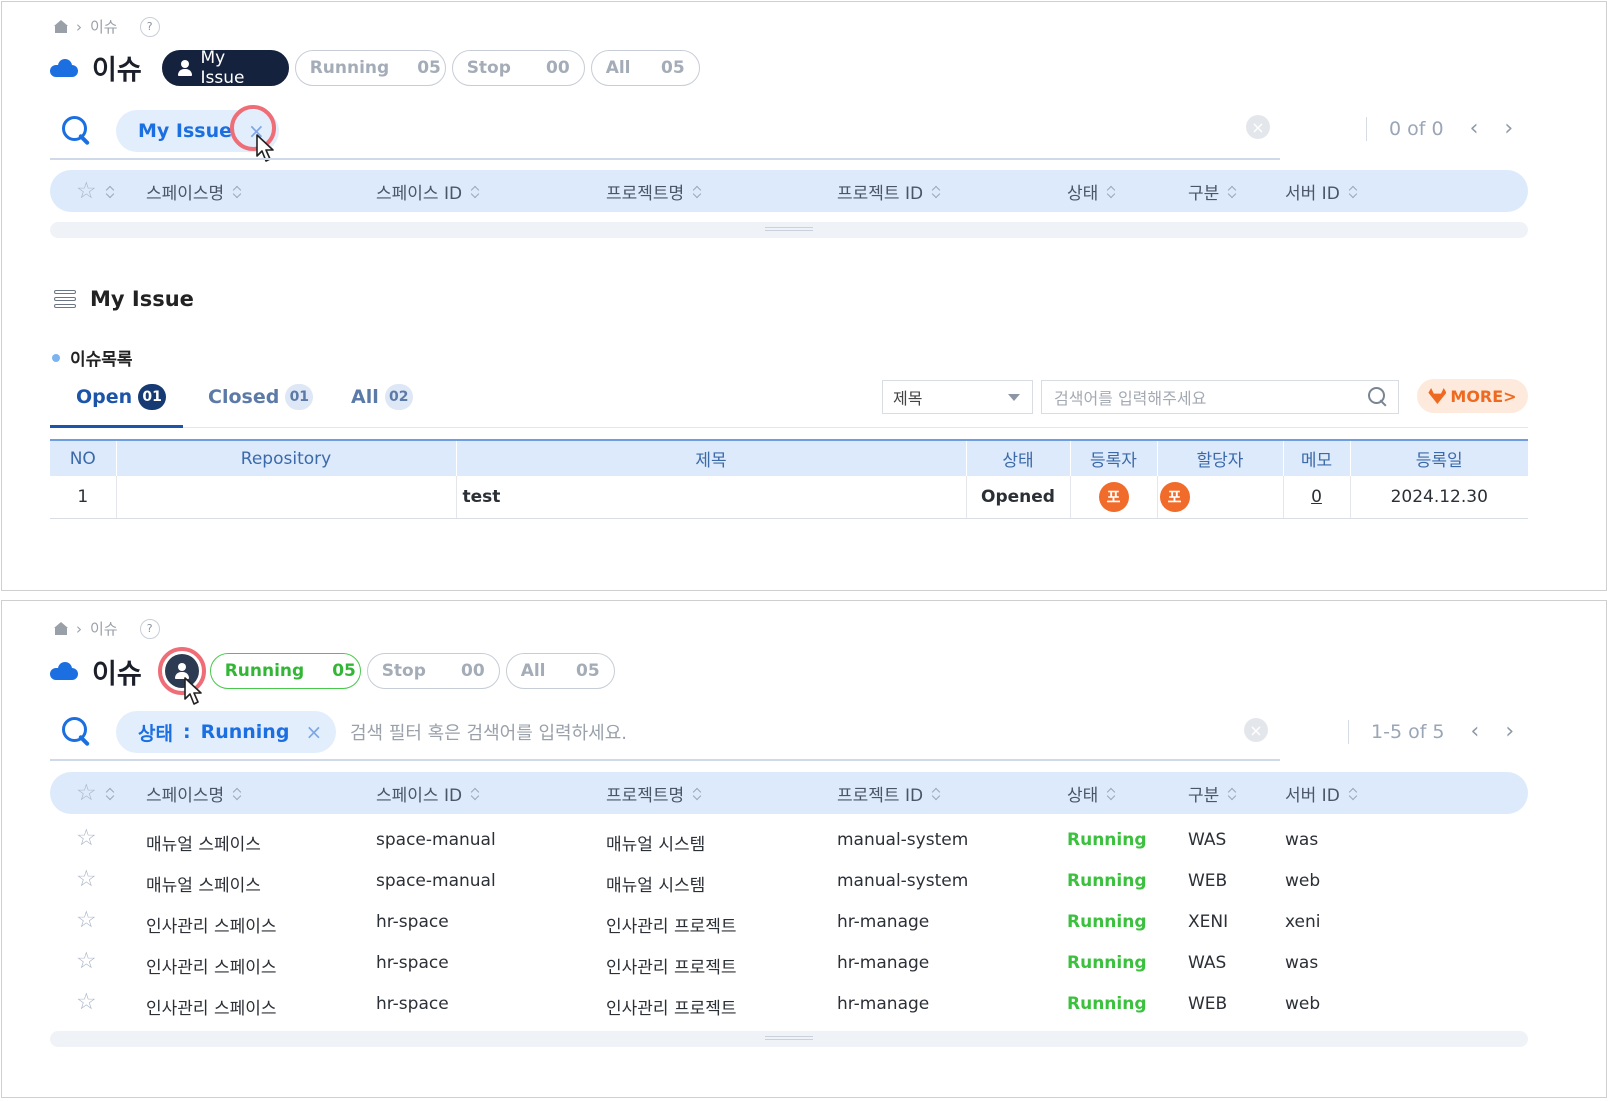 The image size is (1609, 1101). Describe the element at coordinates (1316, 497) in the screenshot. I see `memo-count-link: 0` at that location.